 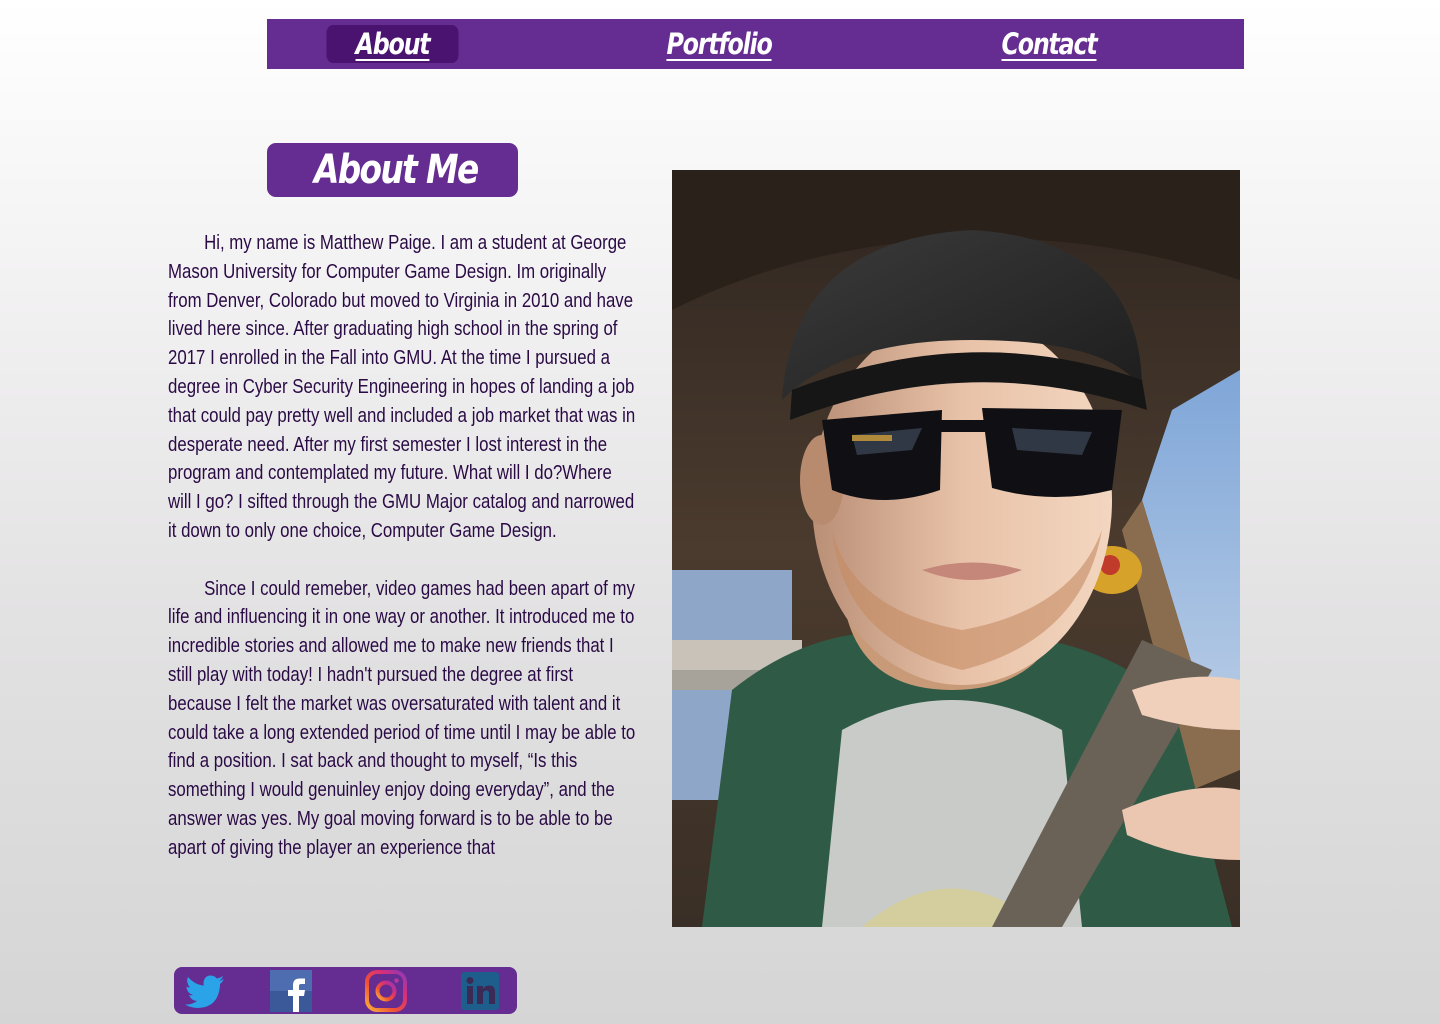 What do you see at coordinates (1048, 44) in the screenshot?
I see `nav-item-contact: Contact` at bounding box center [1048, 44].